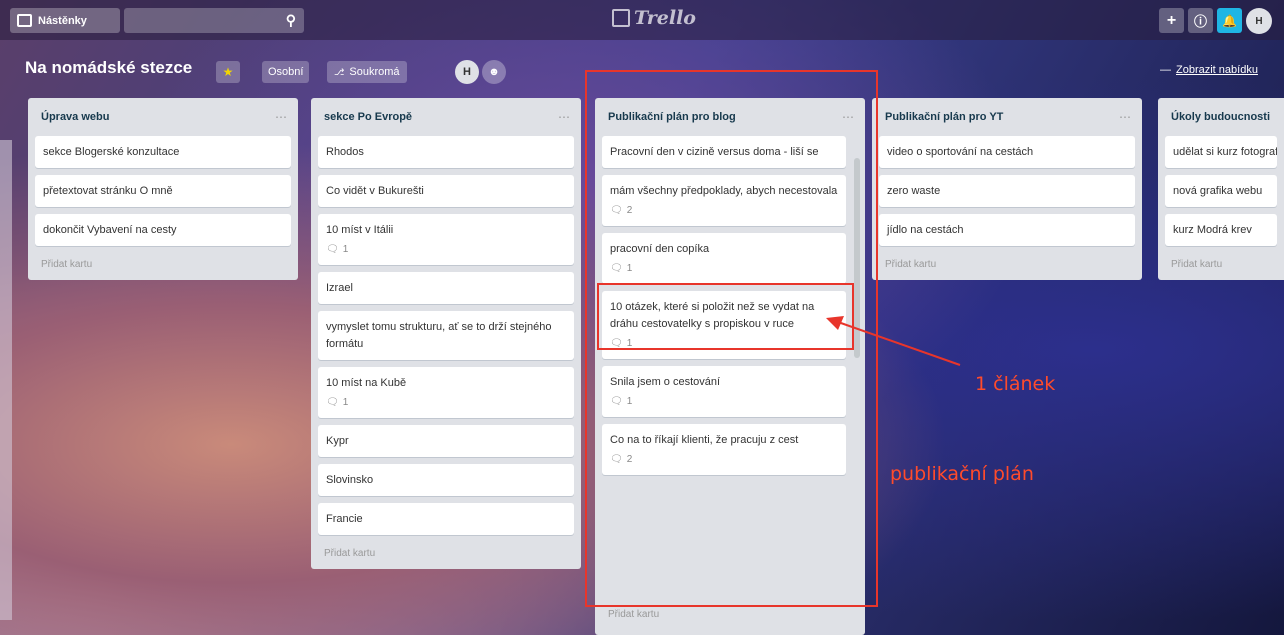 Image resolution: width=1284 pixels, height=635 pixels. I want to click on menu-dash-icon: —, so click(1165, 70).